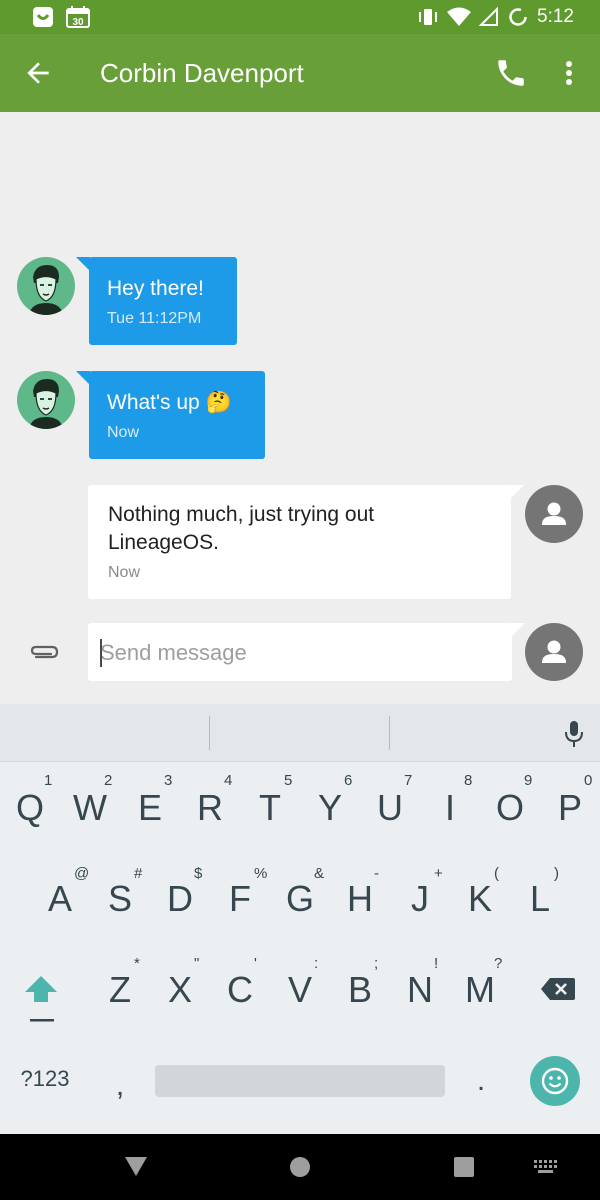 The height and width of the screenshot is (1200, 600). I want to click on message-composer, so click(306, 652).